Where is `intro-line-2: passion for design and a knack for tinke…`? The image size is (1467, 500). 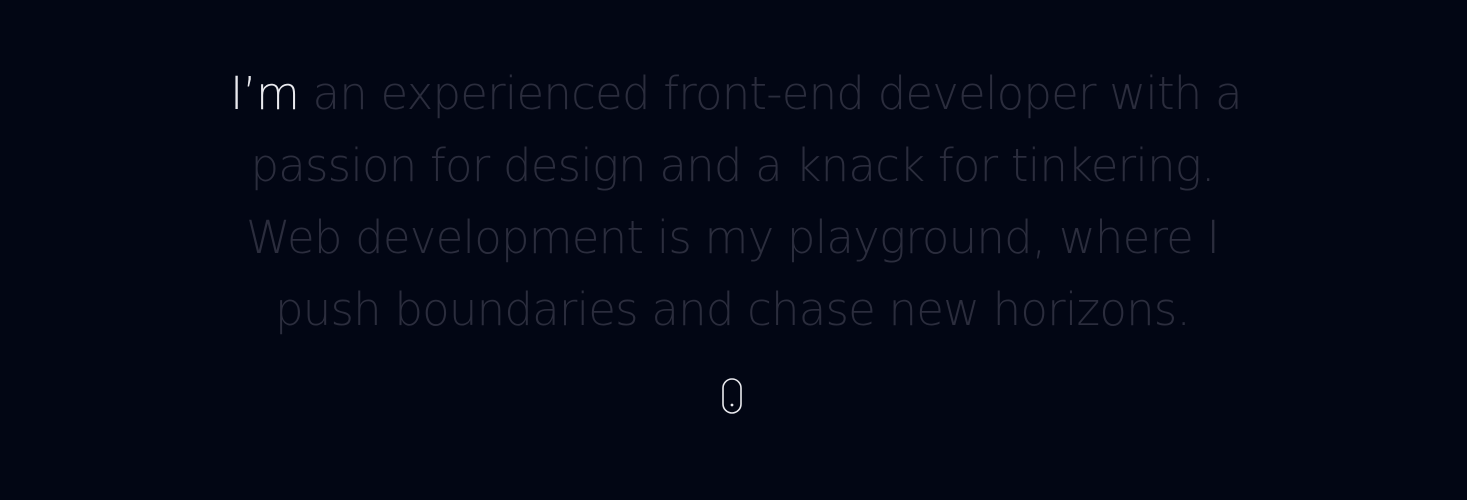 intro-line-2: passion for design and a knack for tinke… is located at coordinates (732, 165).